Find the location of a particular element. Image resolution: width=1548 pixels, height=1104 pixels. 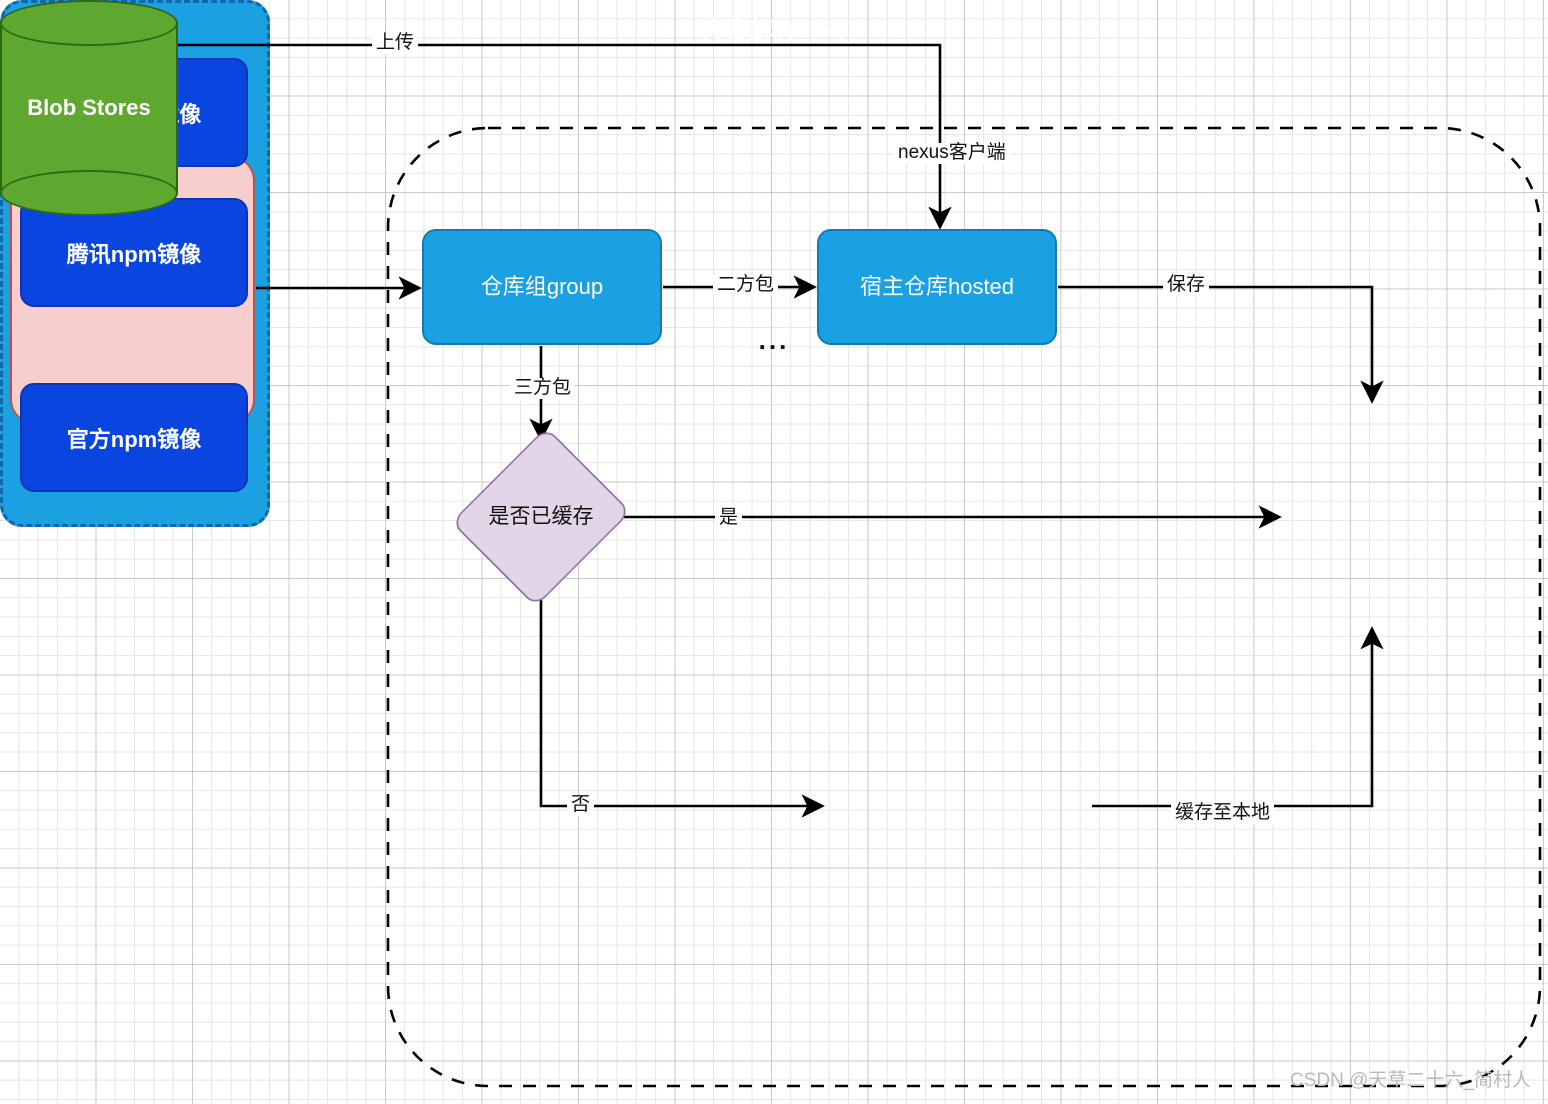

edge-label-client-to-hosted: nexus客户端 is located at coordinates (952, 153).